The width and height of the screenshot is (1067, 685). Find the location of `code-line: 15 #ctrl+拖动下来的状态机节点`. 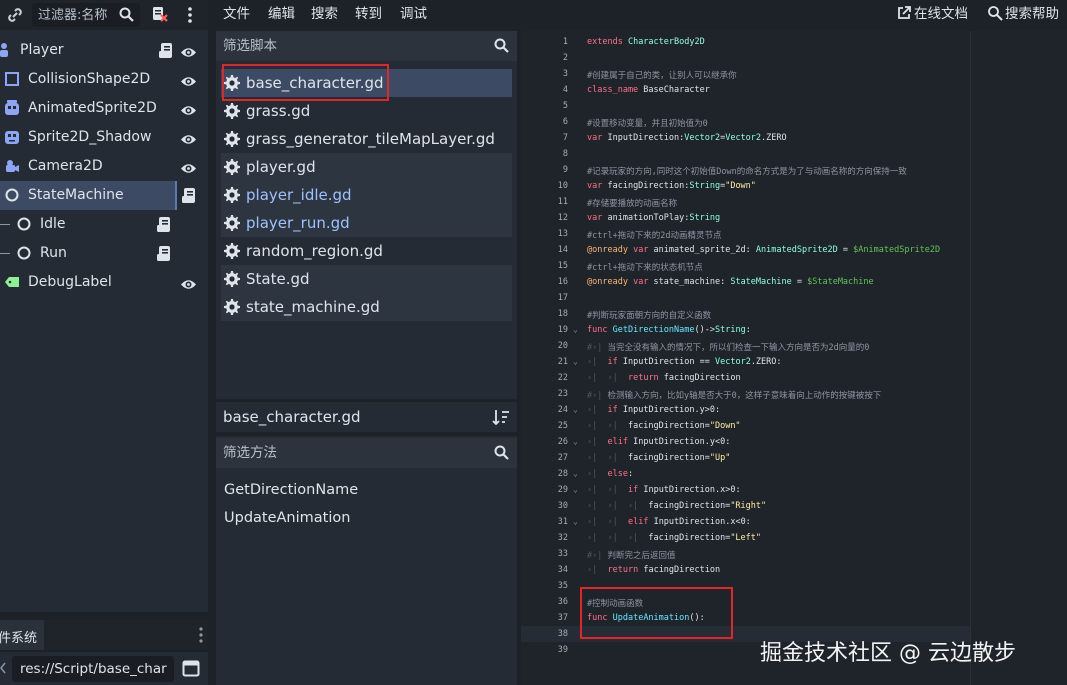

code-line: 15 #ctrl+拖动下来的状态机节点 is located at coordinates (746, 266).